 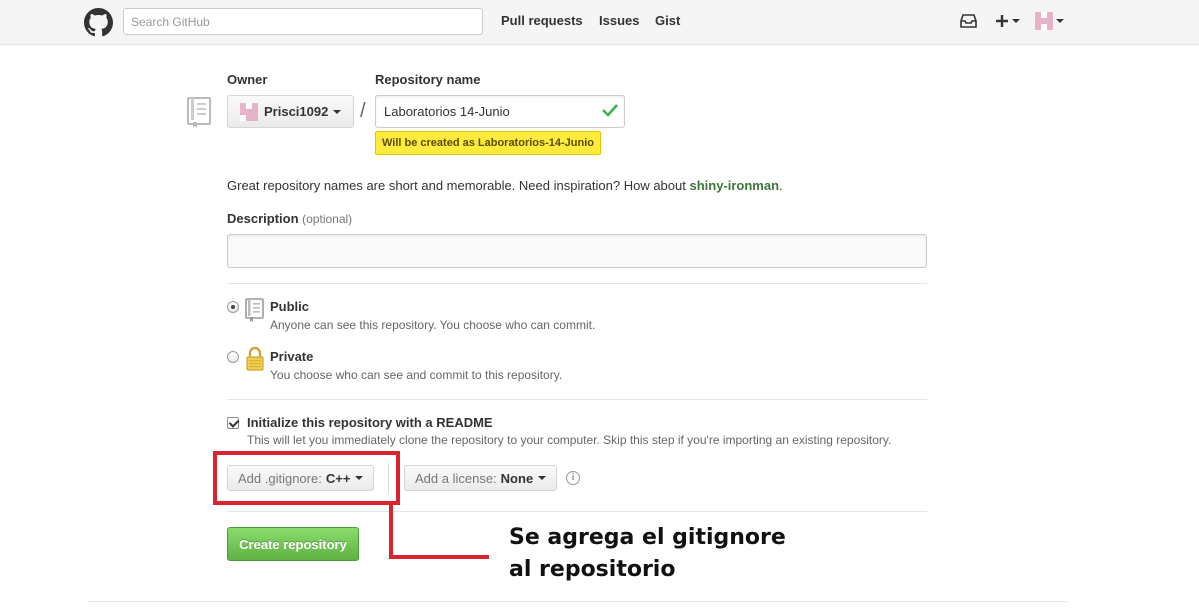 I want to click on readme-title: Initialize this repository with a README, so click(x=370, y=422).